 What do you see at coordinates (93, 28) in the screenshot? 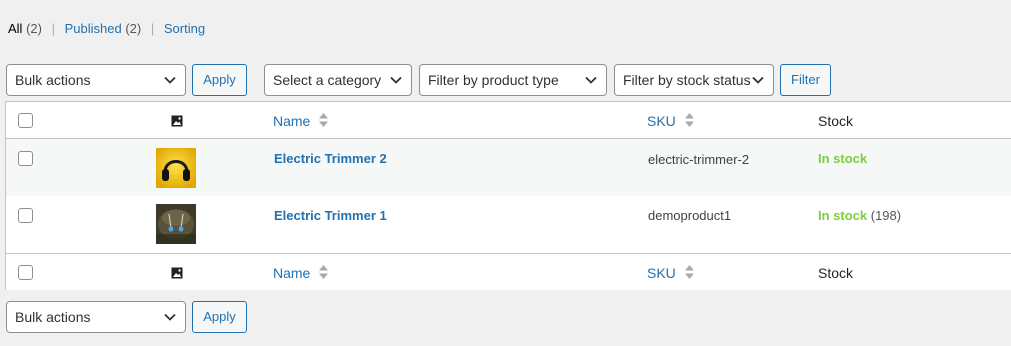
I see `view-published-link: Published` at bounding box center [93, 28].